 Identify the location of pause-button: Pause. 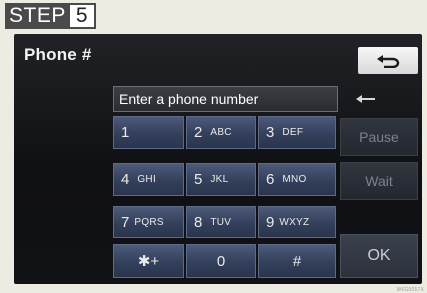
(379, 137).